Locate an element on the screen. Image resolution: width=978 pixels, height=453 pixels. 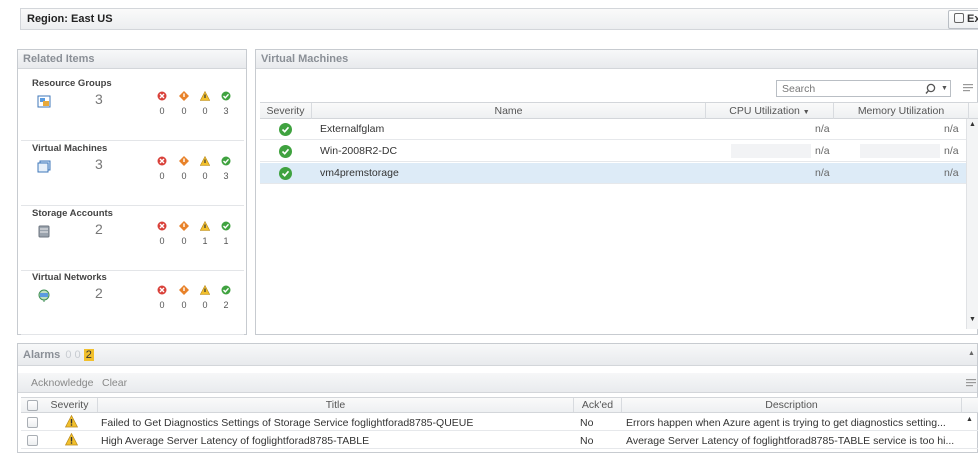
col-severity: Severity is located at coordinates (286, 111).